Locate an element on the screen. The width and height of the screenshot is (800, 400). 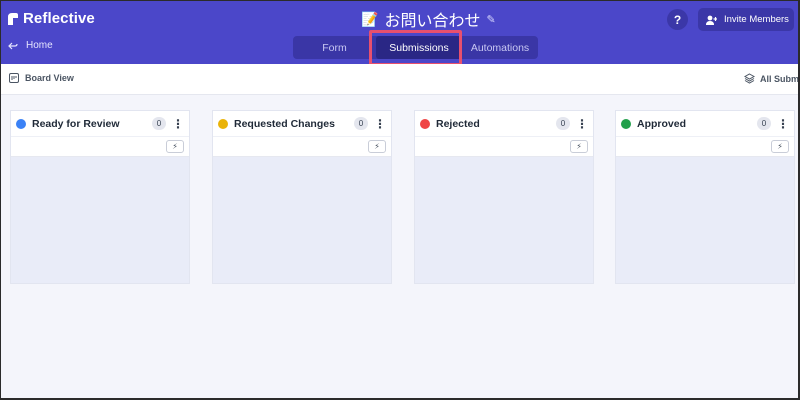
toolbar: Board View All Submi is located at coordinates (399, 79).